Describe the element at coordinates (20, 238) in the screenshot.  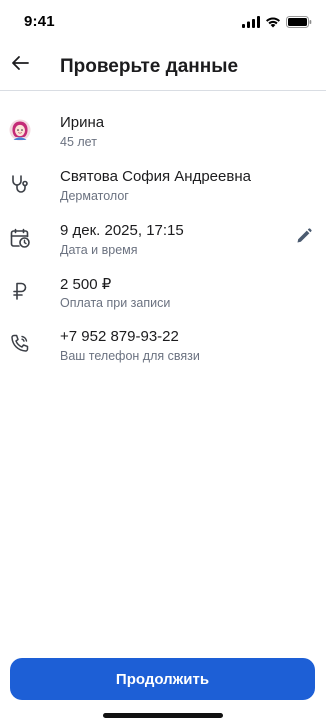
I see `calendar-clock-icon` at that location.